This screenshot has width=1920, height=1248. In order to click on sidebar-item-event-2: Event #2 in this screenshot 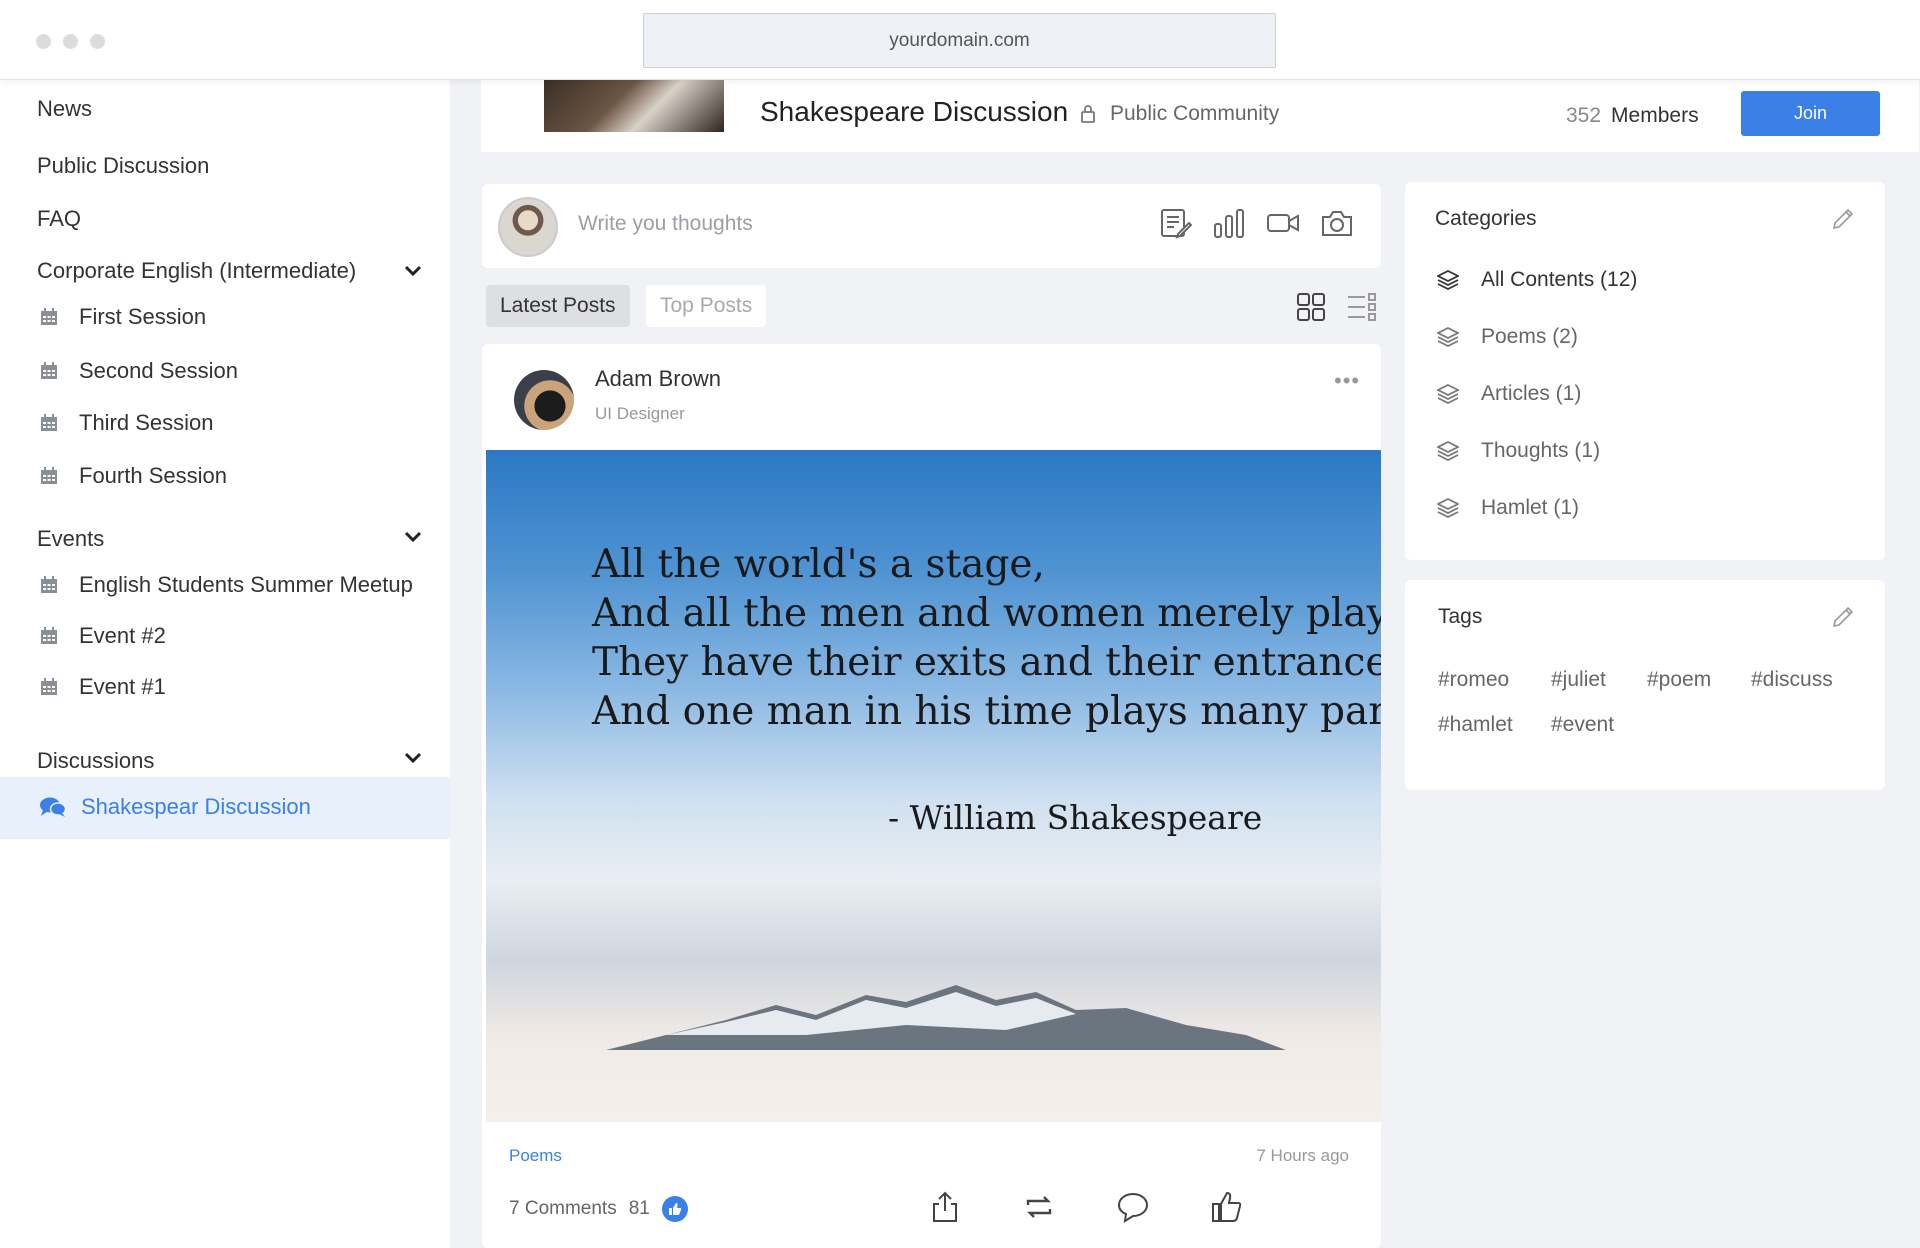, I will do `click(103, 636)`.